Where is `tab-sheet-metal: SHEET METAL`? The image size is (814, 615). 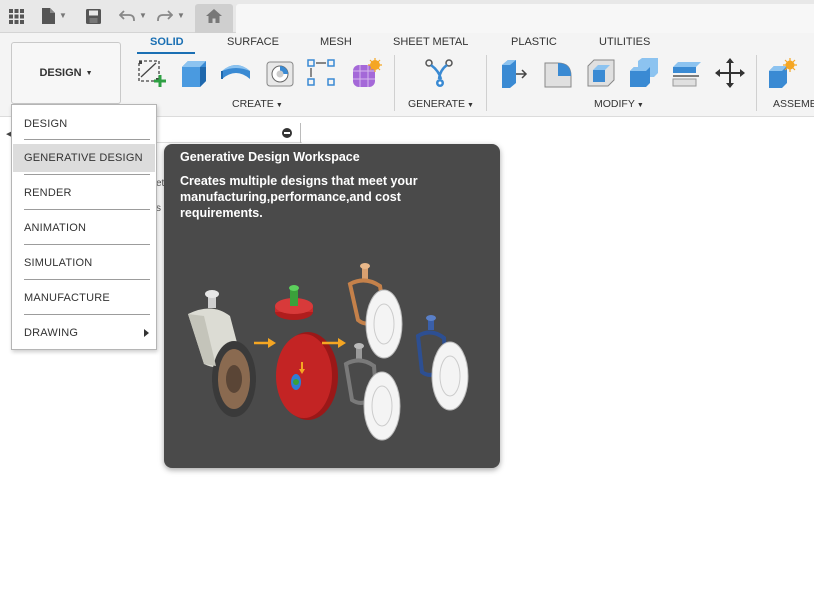 tab-sheet-metal: SHEET METAL is located at coordinates (430, 42).